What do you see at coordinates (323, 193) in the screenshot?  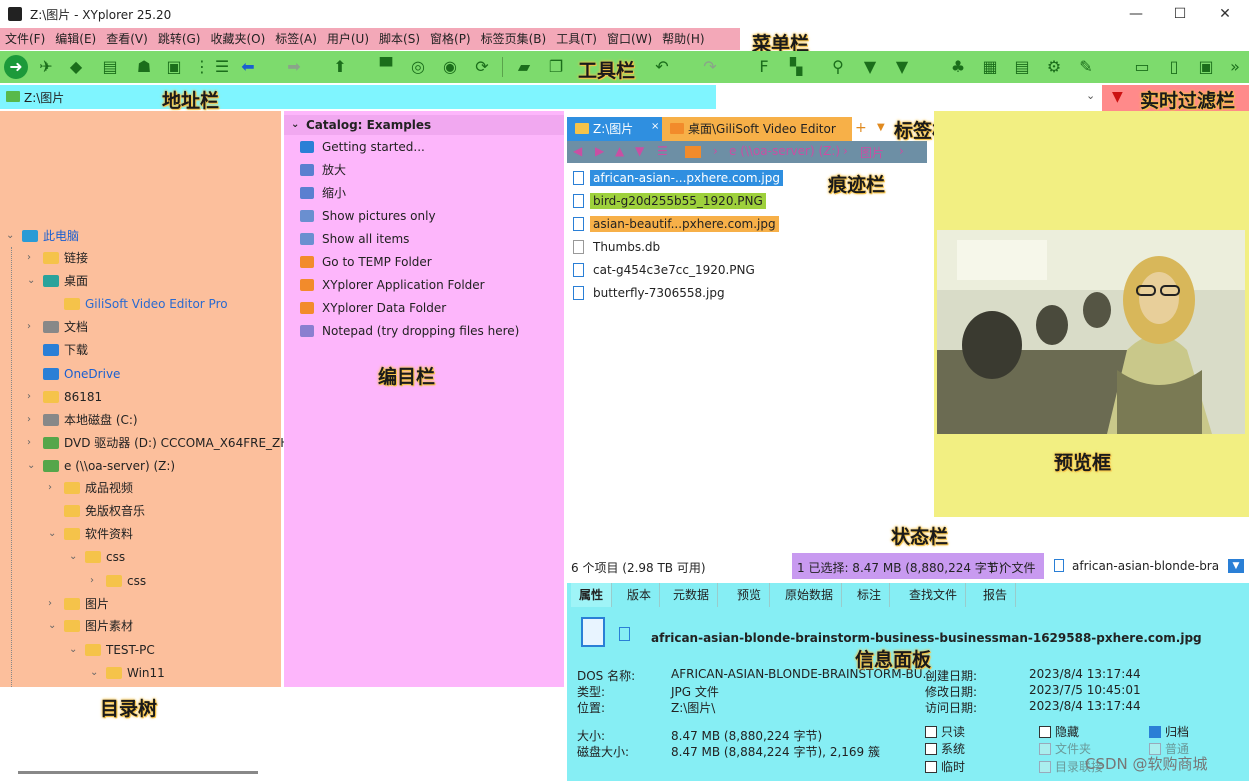 I see `catalog-item: 缩小` at bounding box center [323, 193].